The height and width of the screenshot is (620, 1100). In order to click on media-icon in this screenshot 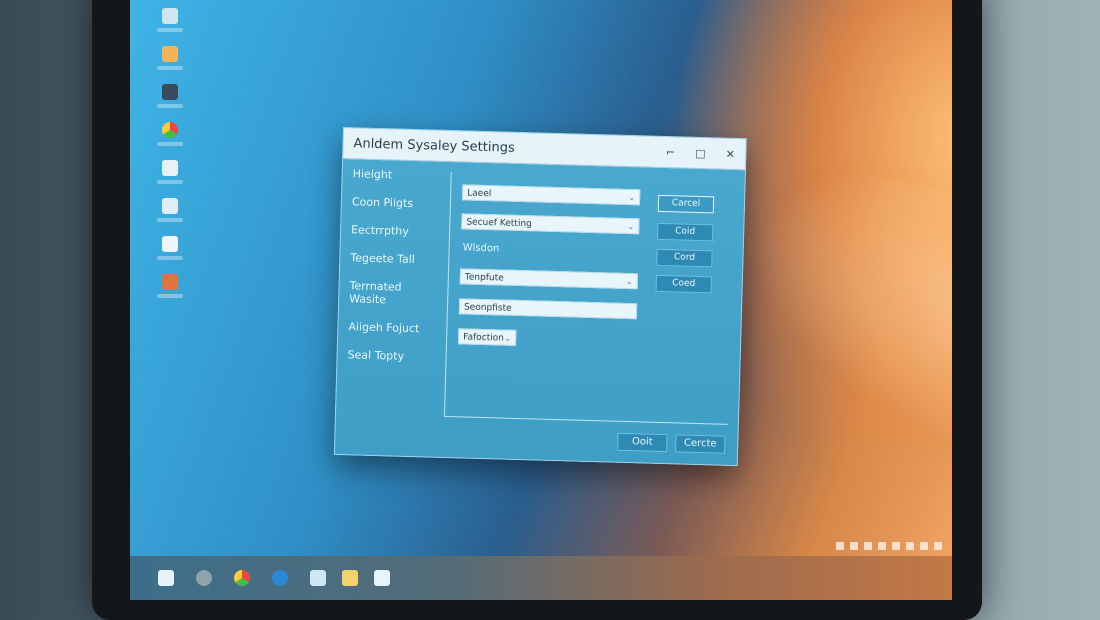, I will do `click(170, 293)`.